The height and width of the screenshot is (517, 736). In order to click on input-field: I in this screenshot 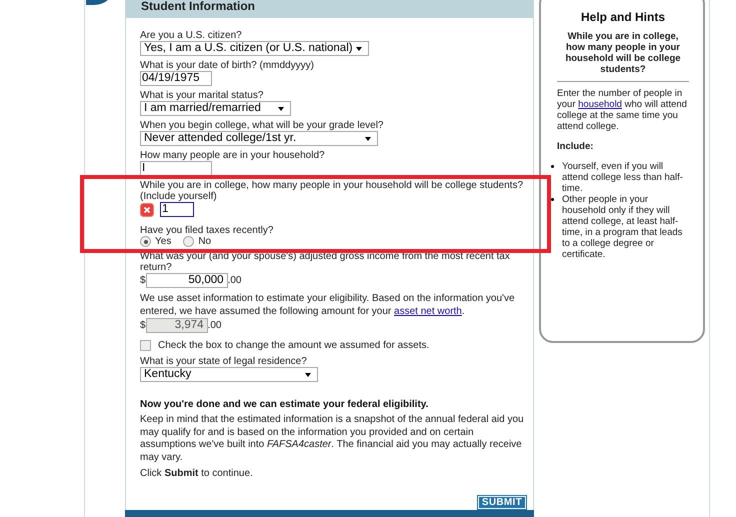, I will do `click(176, 168)`.